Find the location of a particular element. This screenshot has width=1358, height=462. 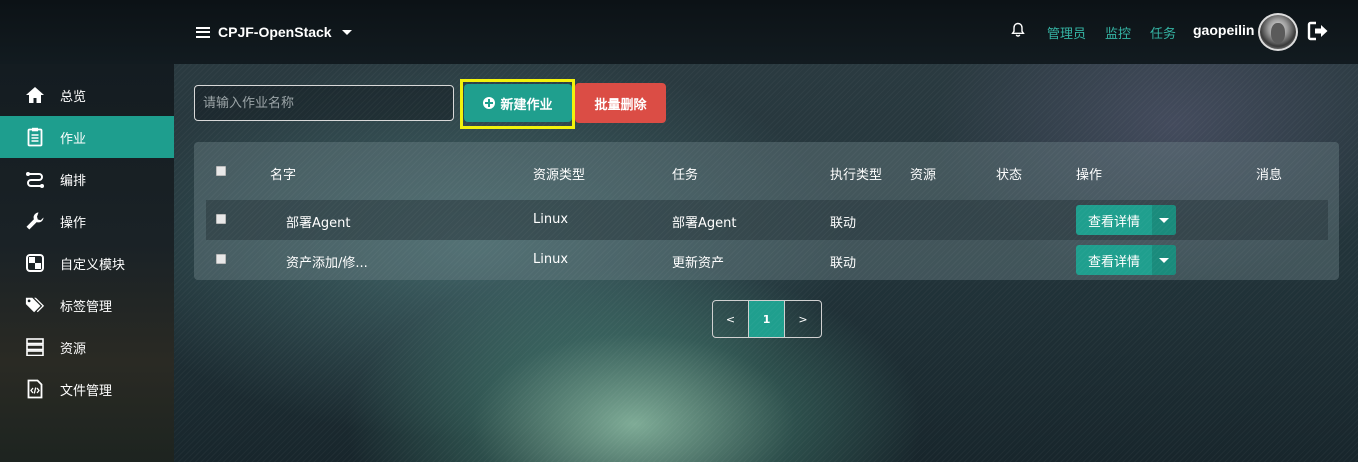

plus-circle-icon is located at coordinates (489, 103).